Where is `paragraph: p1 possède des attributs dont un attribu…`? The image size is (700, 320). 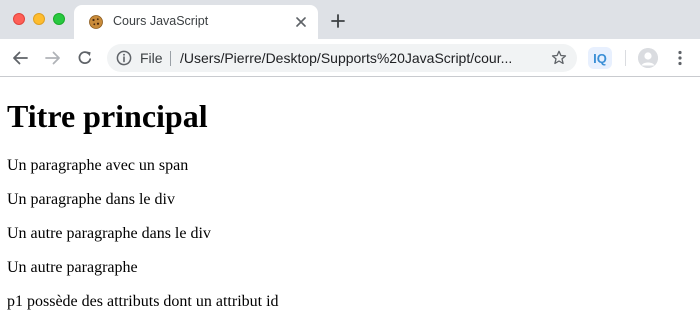 paragraph: p1 possède des attributs dont un attribu… is located at coordinates (143, 301).